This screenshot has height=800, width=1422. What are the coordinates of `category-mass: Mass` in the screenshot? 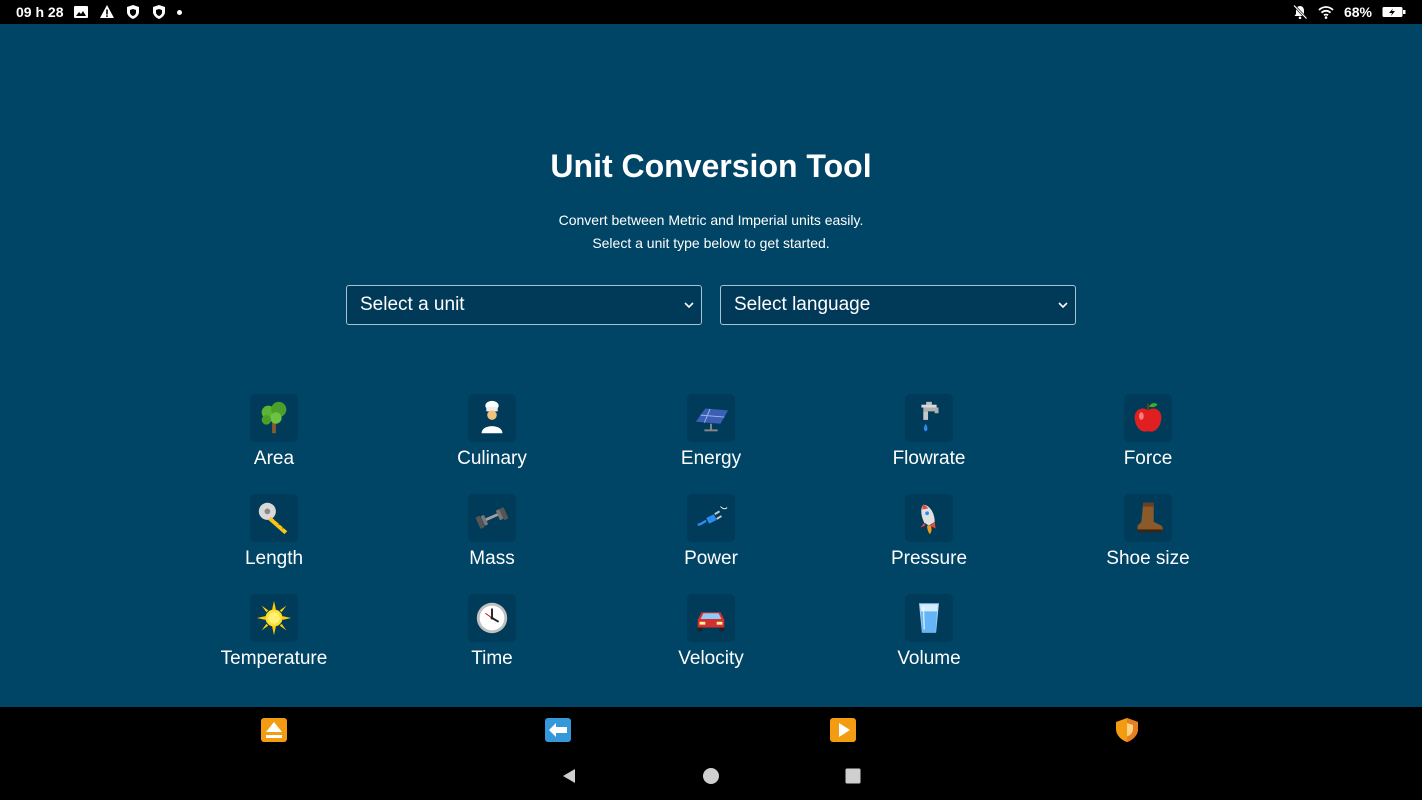 It's located at (492, 539).